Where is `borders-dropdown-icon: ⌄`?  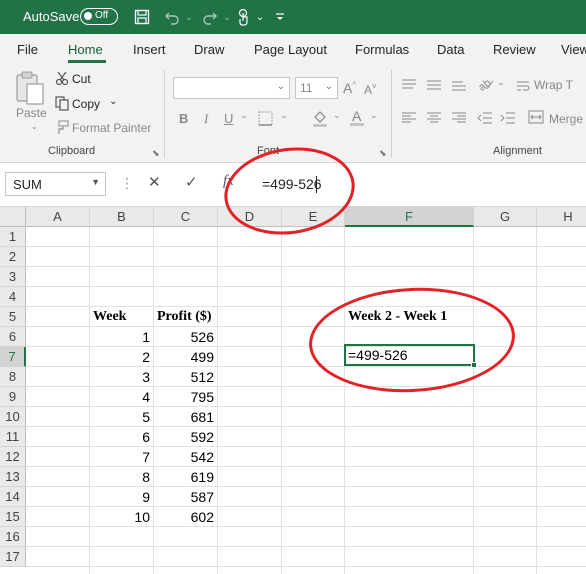
borders-dropdown-icon: ⌄ is located at coordinates (284, 115).